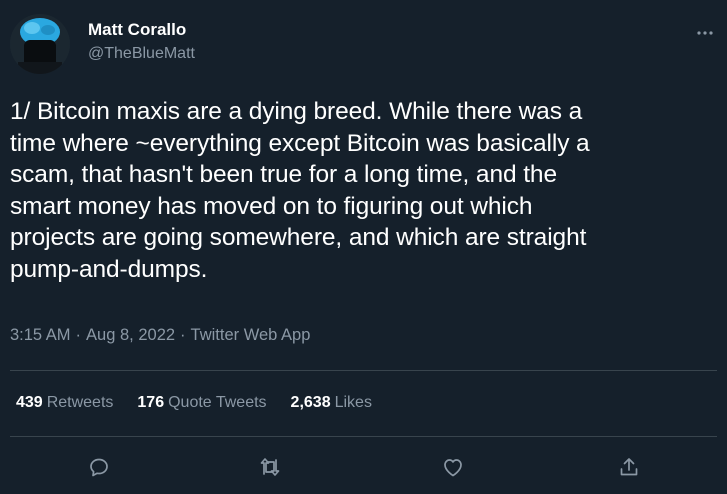 This screenshot has height=494, width=727. I want to click on likes-label: Likes, so click(353, 402).